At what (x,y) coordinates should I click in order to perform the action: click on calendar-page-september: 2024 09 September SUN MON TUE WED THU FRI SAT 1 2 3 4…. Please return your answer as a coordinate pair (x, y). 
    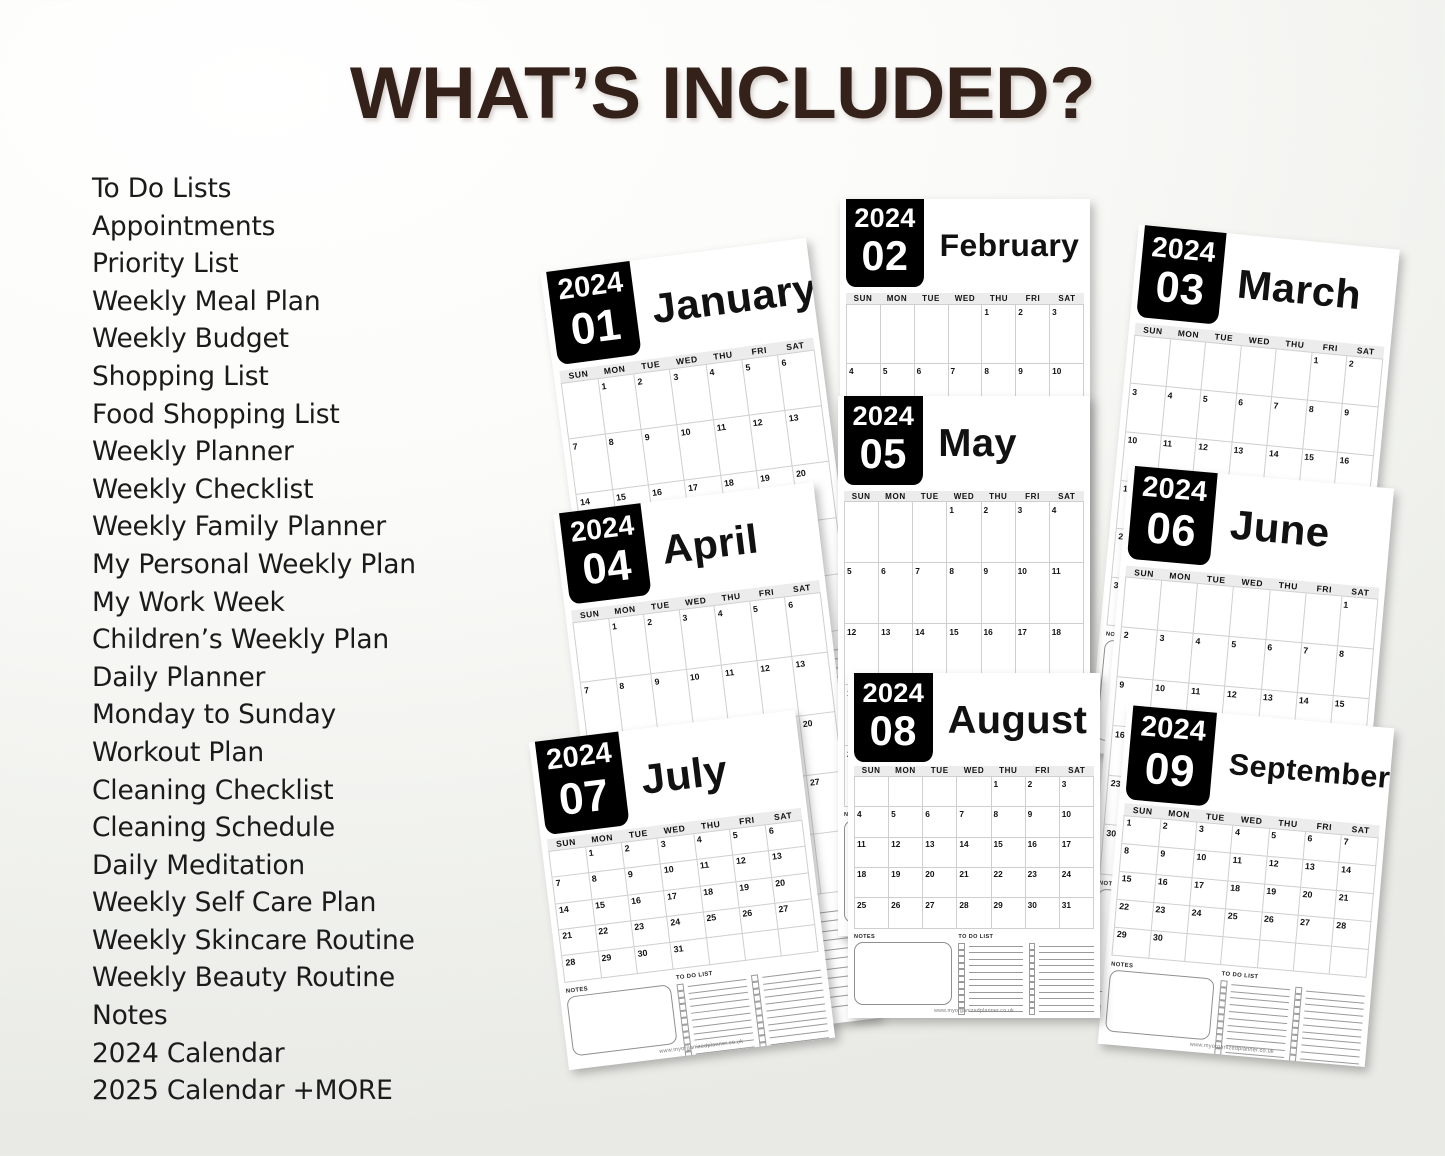
    Looking at the image, I should click on (1246, 886).